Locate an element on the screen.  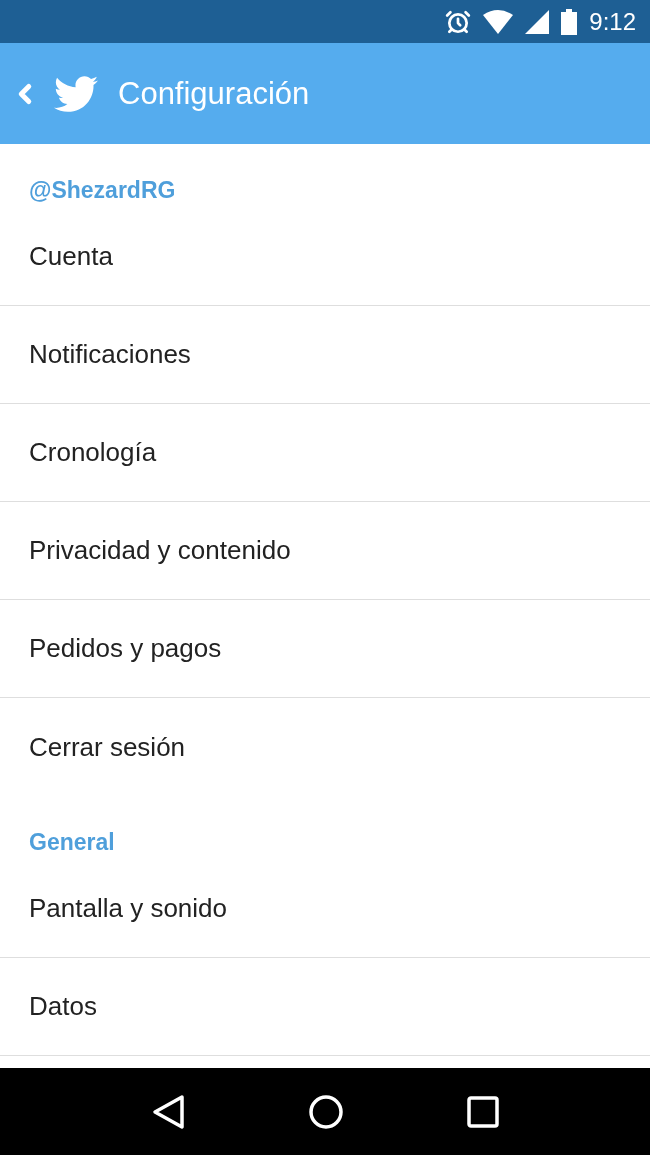
screen-title: Configuración is located at coordinates (214, 93).